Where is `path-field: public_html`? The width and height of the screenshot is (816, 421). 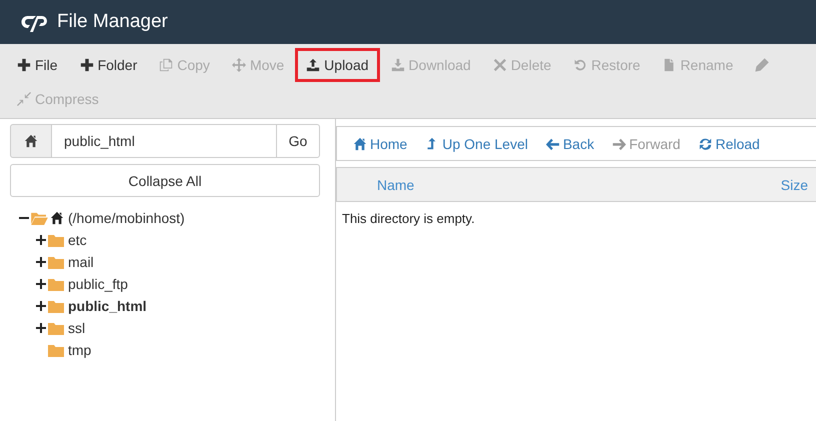 path-field: public_html is located at coordinates (164, 141).